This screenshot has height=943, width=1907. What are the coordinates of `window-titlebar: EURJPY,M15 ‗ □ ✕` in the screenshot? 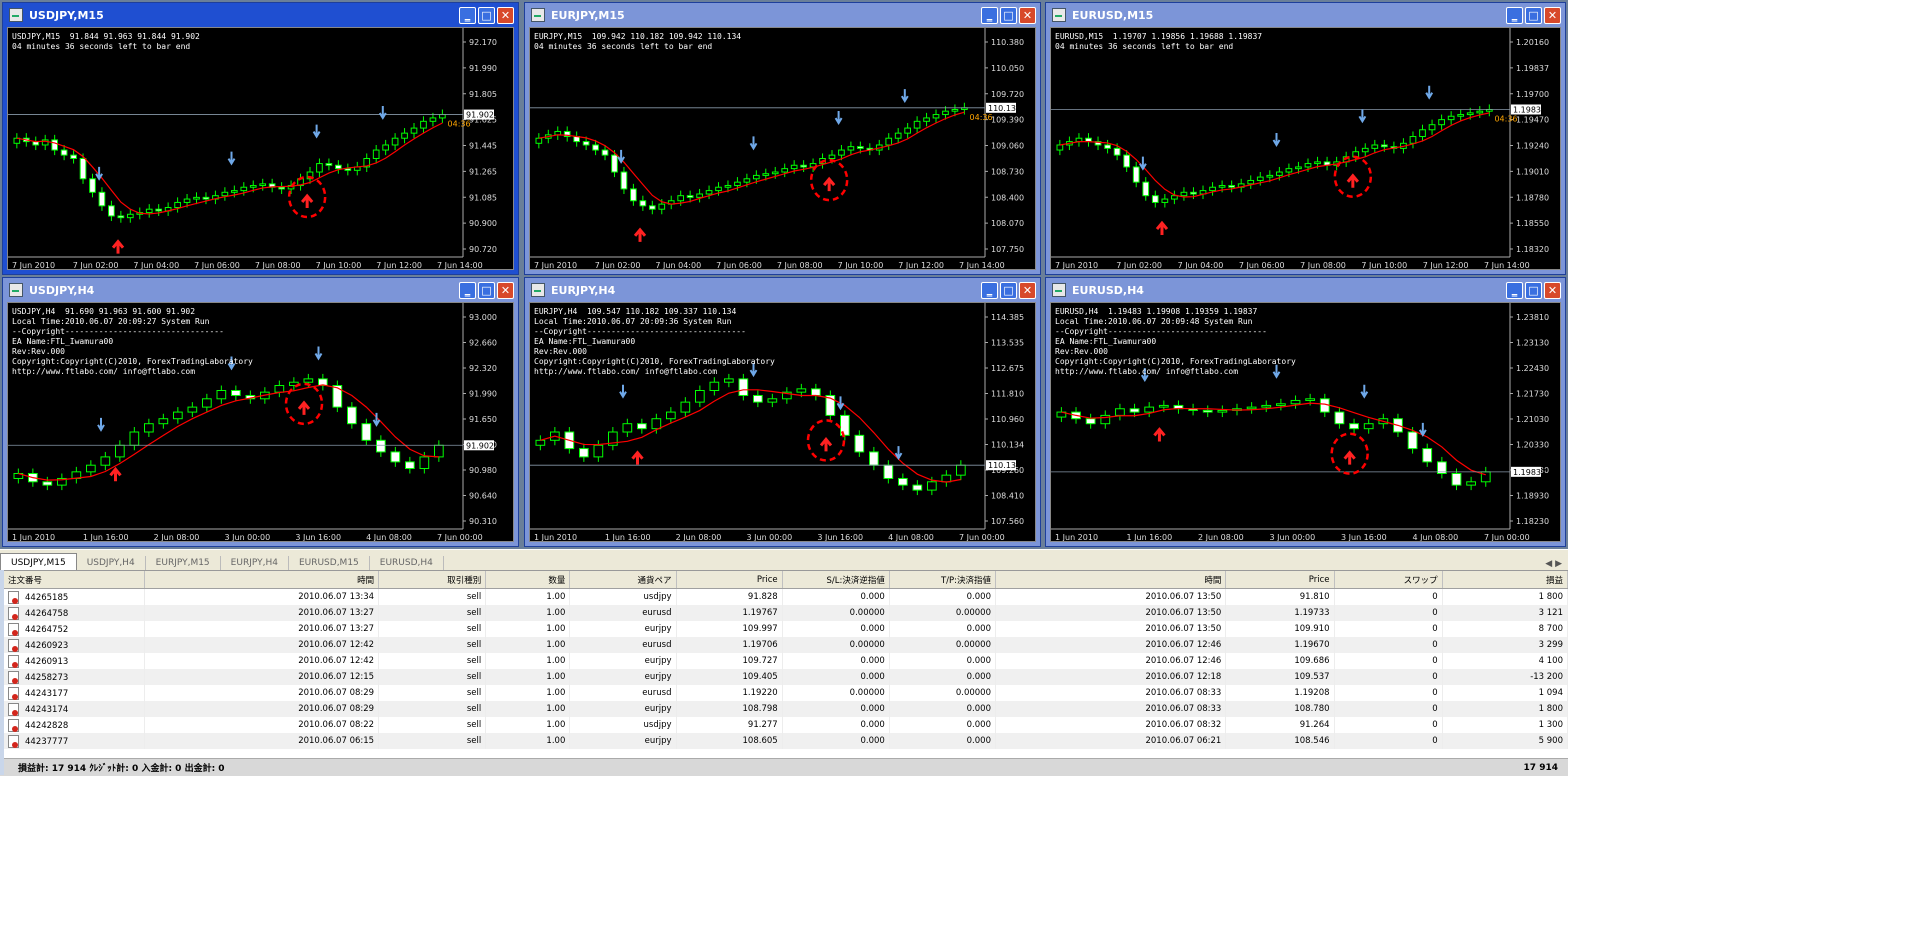 It's located at (782, 15).